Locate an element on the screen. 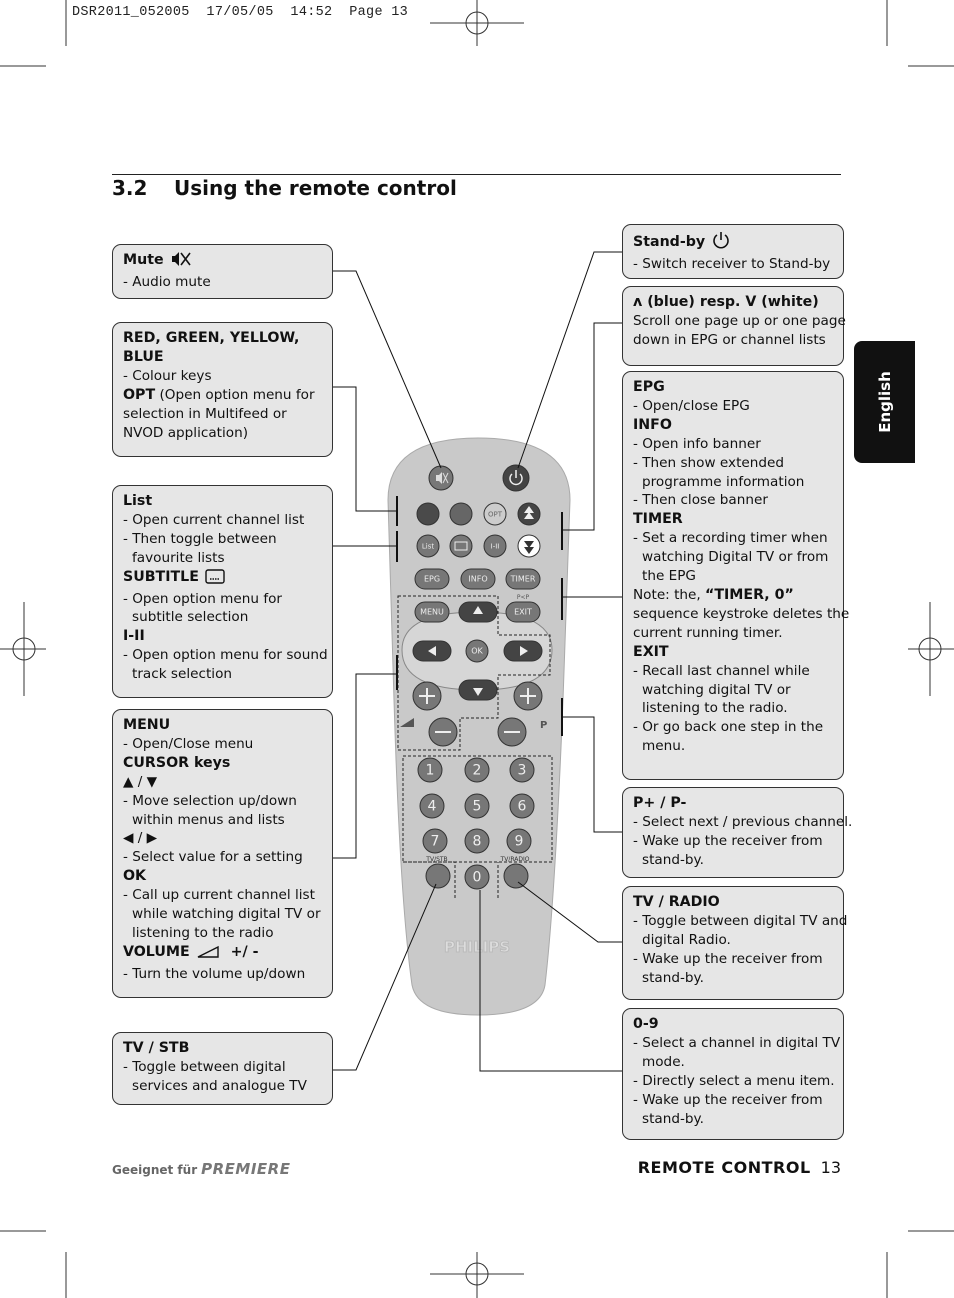 The image size is (954, 1298). callout-text: - Toggle between digital TV and is located at coordinates (740, 921).